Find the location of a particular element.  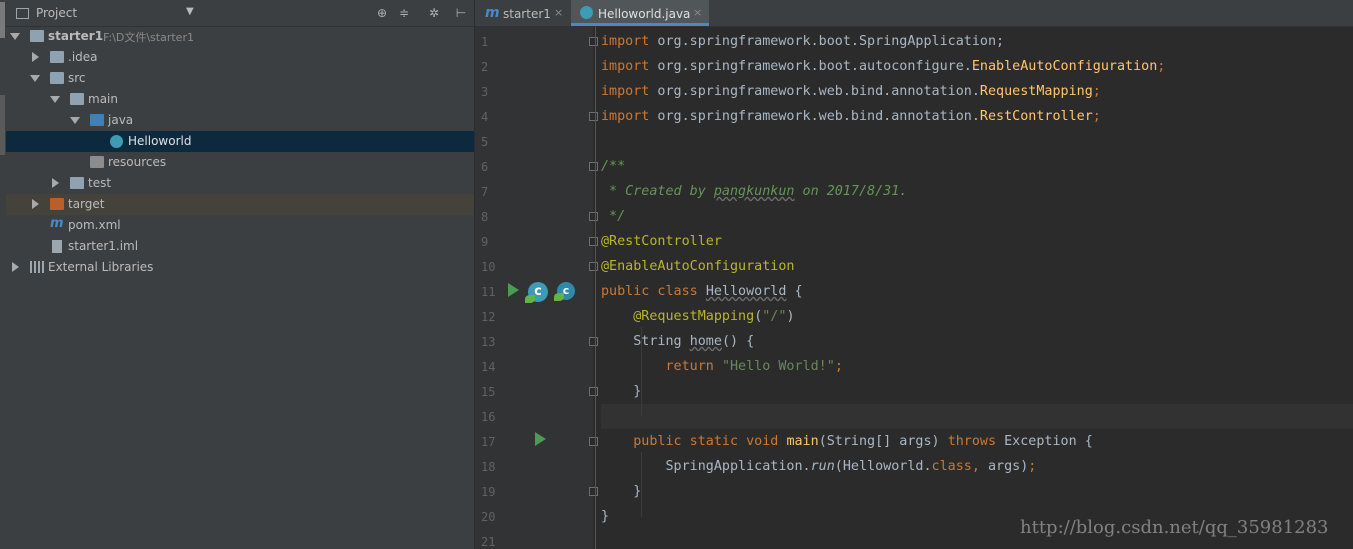

code-token: class, is located at coordinates (959, 466).